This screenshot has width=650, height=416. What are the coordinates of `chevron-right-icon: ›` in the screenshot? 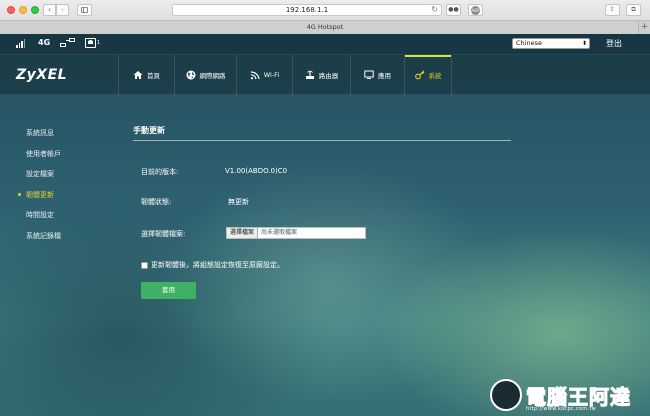 It's located at (62, 9).